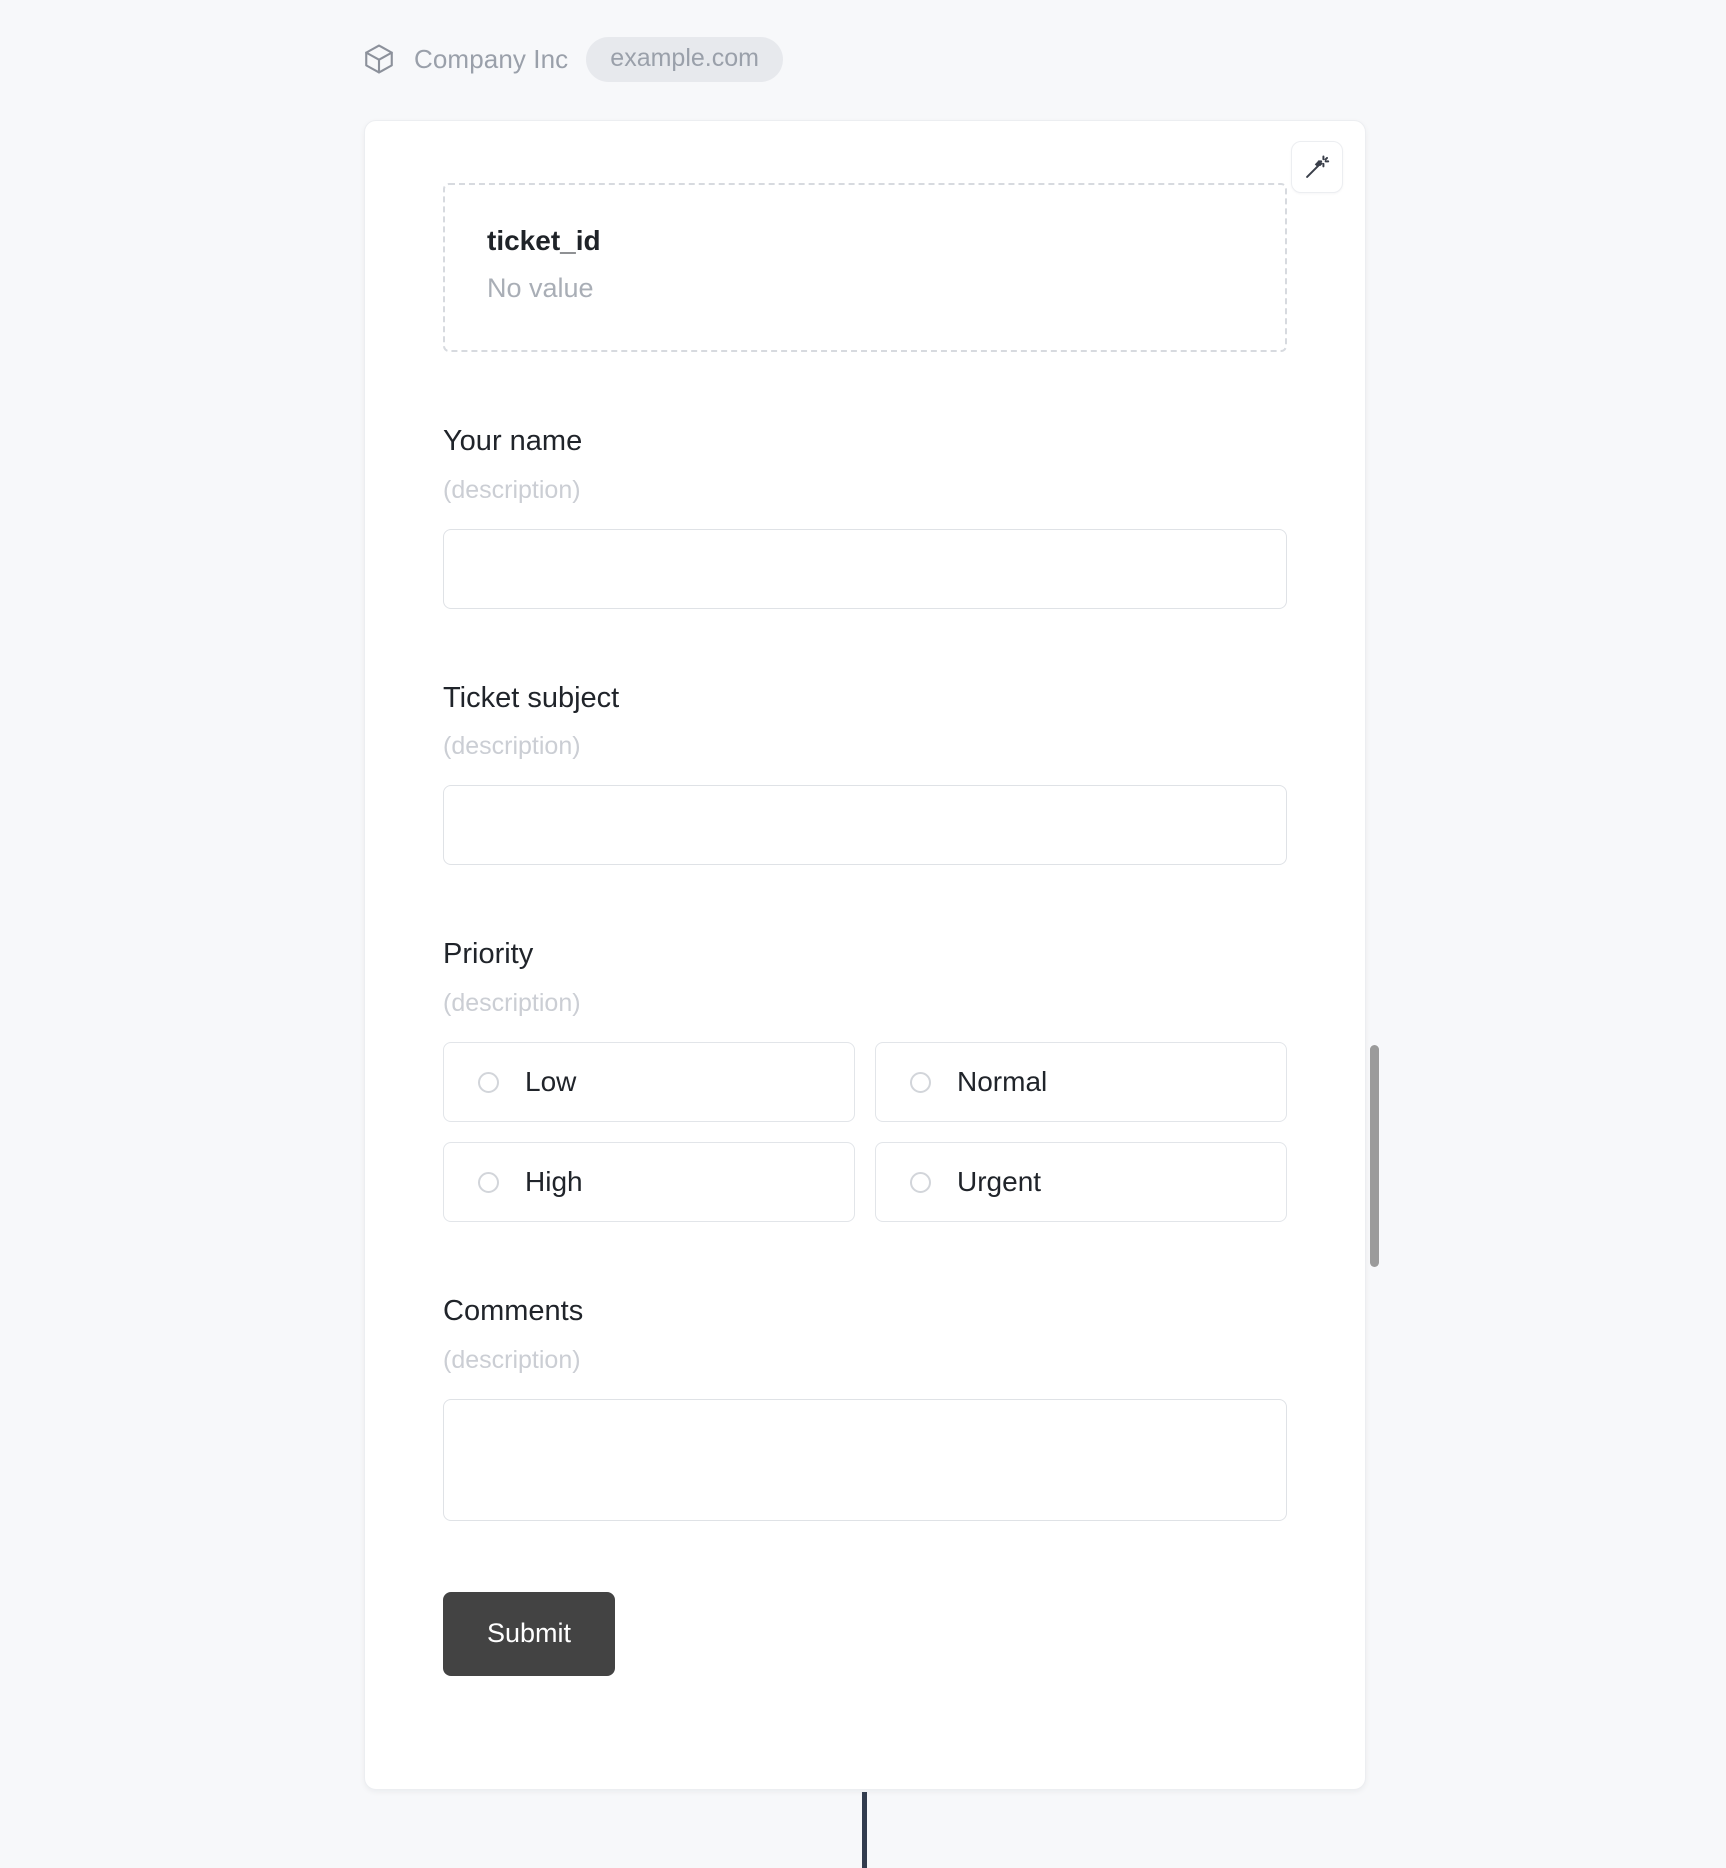 The width and height of the screenshot is (1726, 1868). I want to click on company-name: Company Inc, so click(491, 58).